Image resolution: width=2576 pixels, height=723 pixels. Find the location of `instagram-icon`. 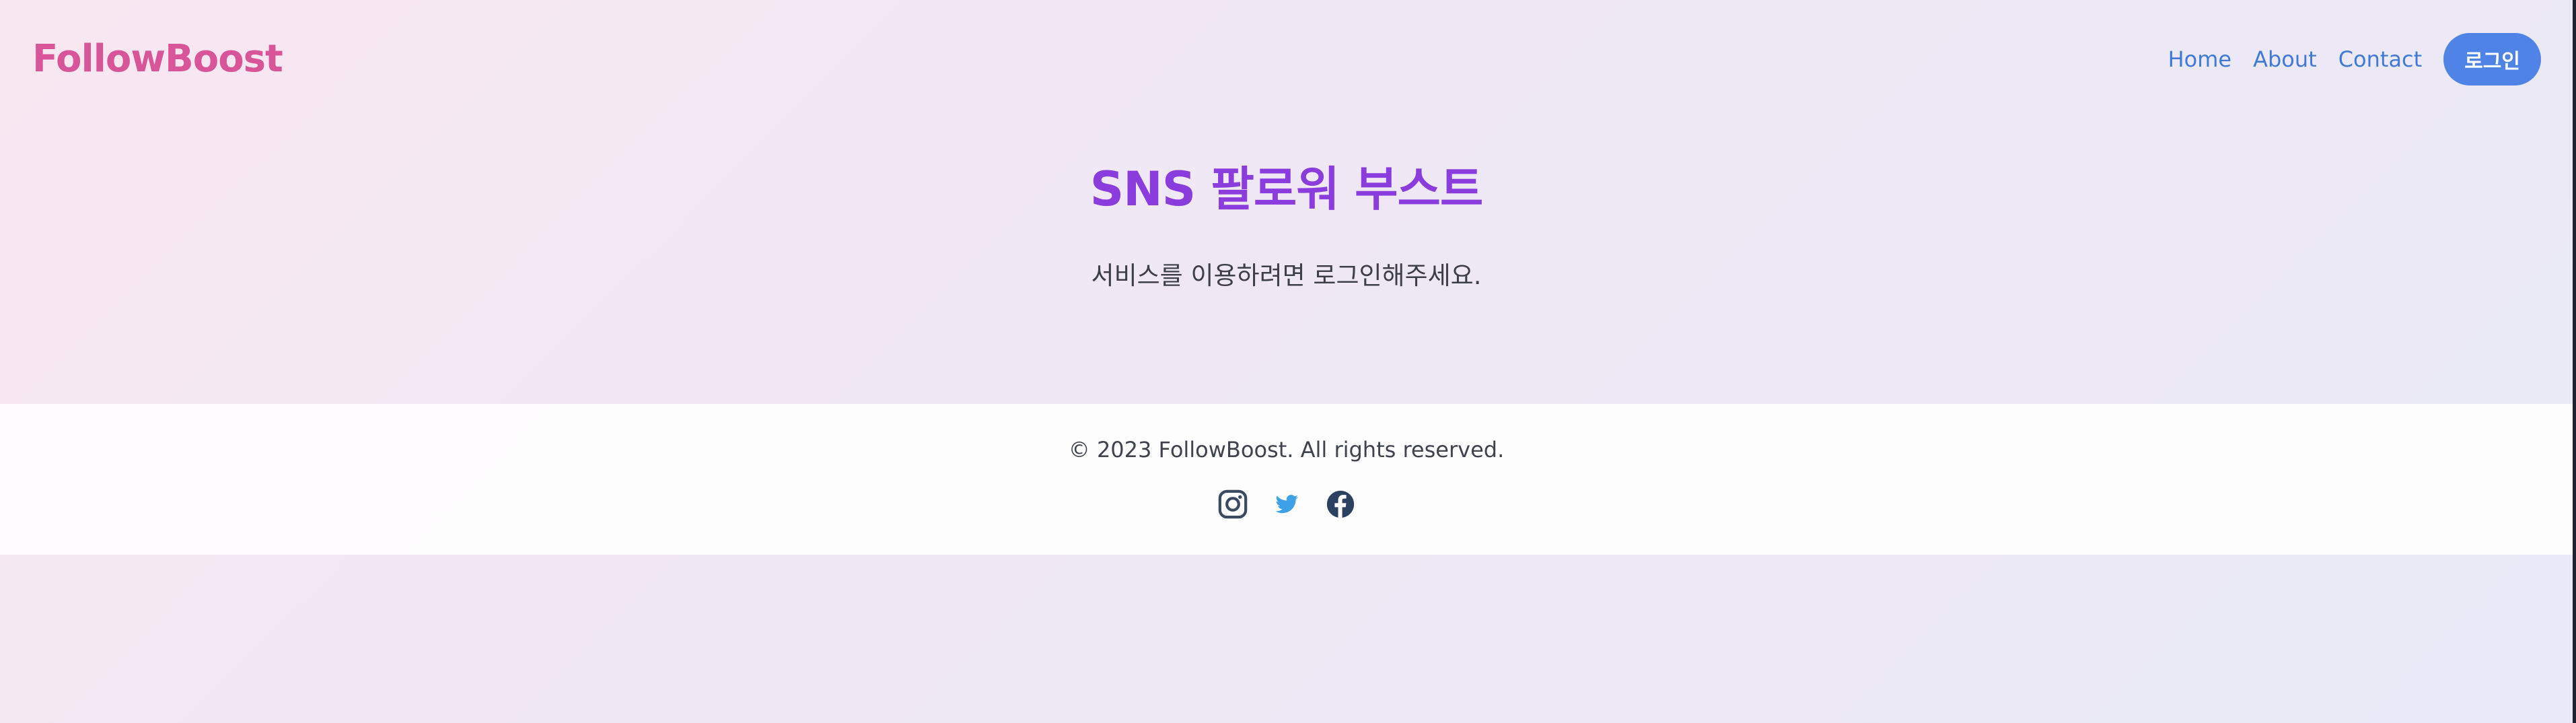

instagram-icon is located at coordinates (1233, 504).